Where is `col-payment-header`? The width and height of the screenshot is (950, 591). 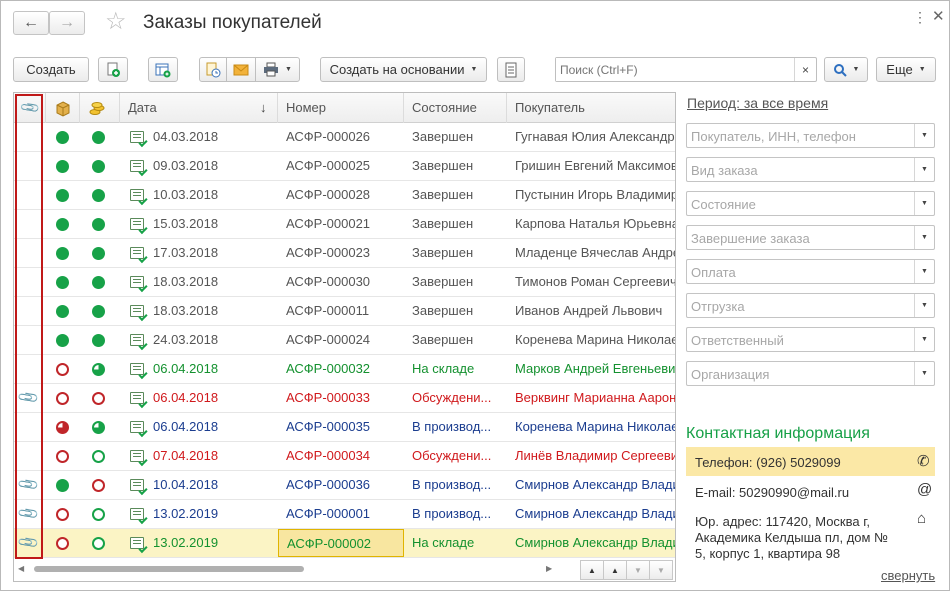
col-payment-header is located at coordinates (100, 108).